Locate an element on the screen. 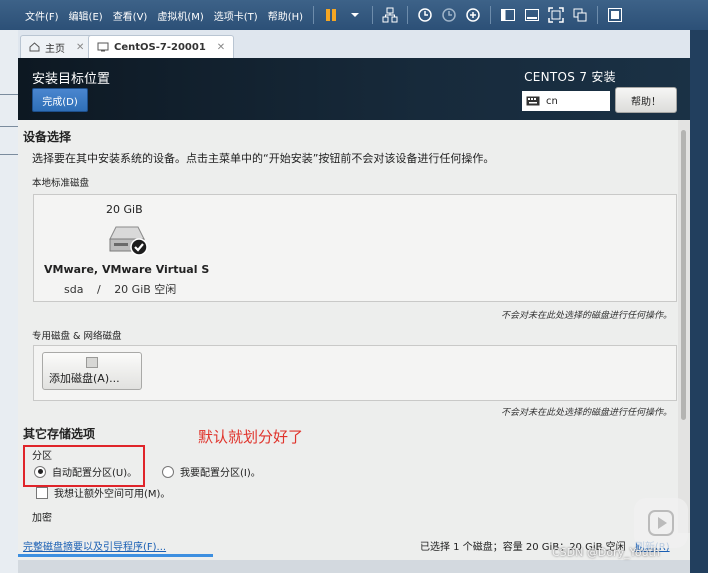 The image size is (708, 573). disk-name: VMware, VMware Virtual S is located at coordinates (127, 269).